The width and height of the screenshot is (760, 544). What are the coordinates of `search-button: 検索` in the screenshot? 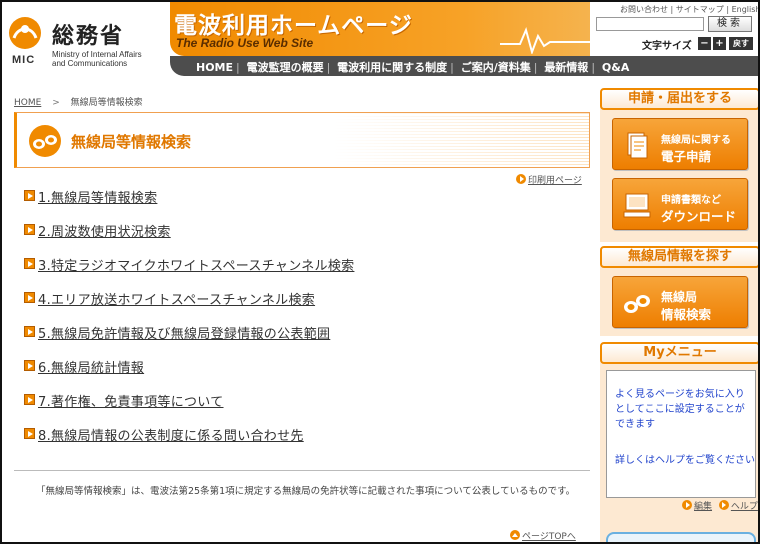 It's located at (730, 24).